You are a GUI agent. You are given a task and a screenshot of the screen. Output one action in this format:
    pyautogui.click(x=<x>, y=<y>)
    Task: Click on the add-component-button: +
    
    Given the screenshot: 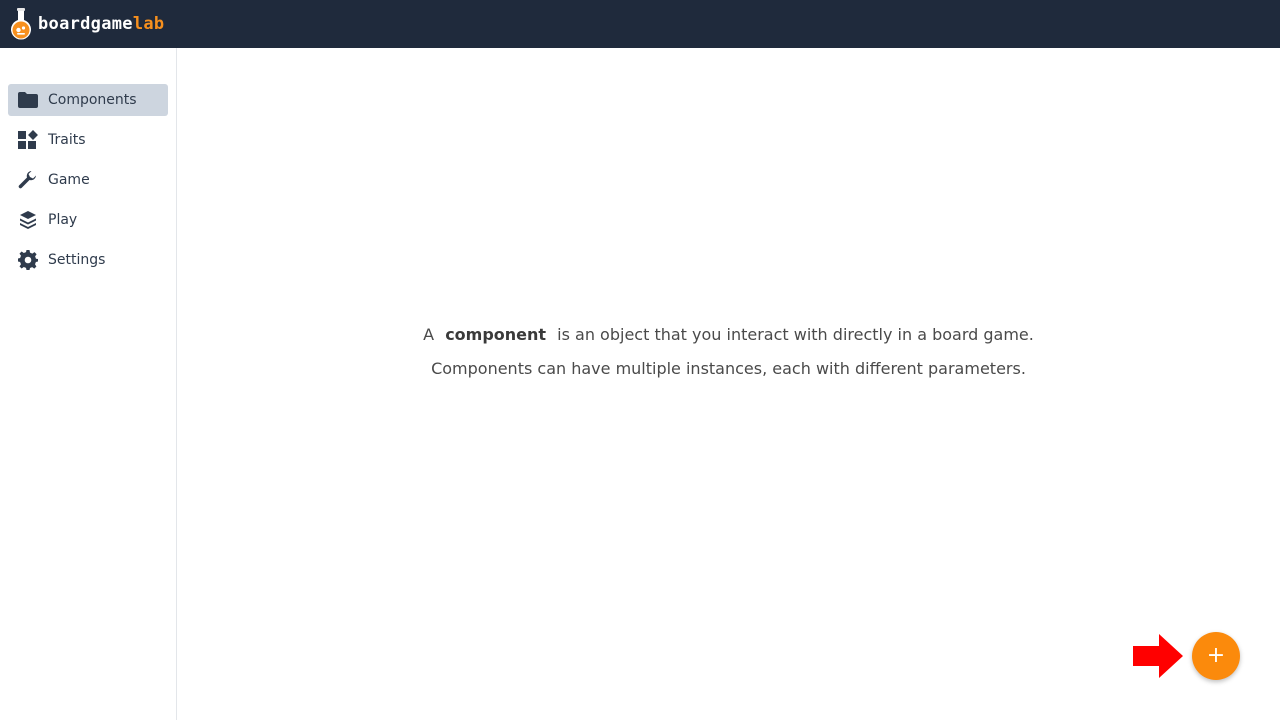 What is the action you would take?
    pyautogui.click(x=1216, y=656)
    